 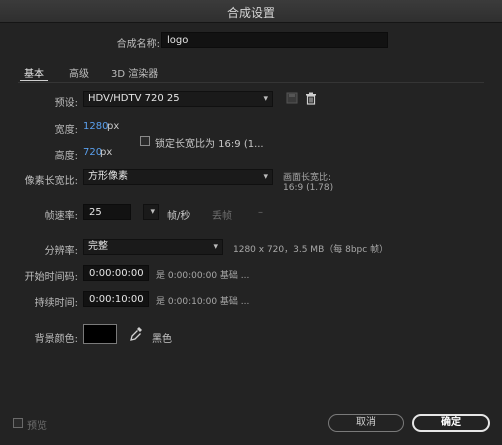 I want to click on duration-input: 0:00:10:00, so click(x=116, y=299).